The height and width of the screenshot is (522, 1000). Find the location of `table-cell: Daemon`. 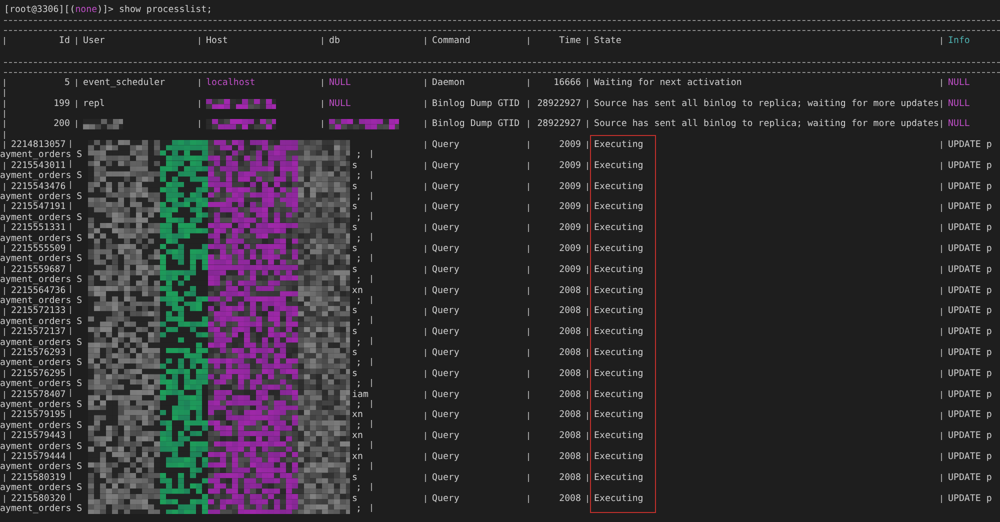

table-cell: Daemon is located at coordinates (448, 83).